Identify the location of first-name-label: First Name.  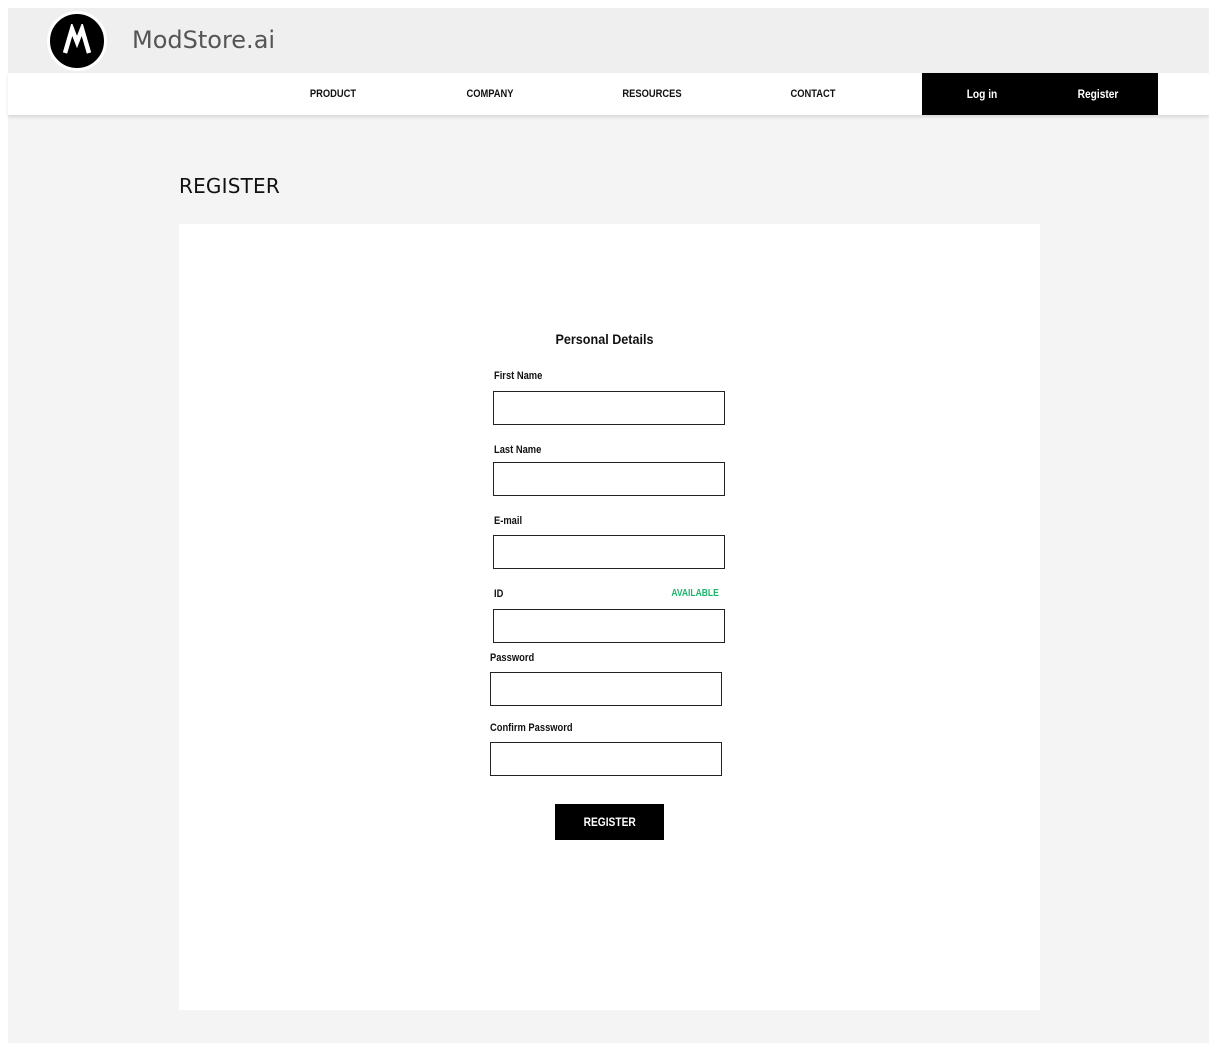
(518, 376).